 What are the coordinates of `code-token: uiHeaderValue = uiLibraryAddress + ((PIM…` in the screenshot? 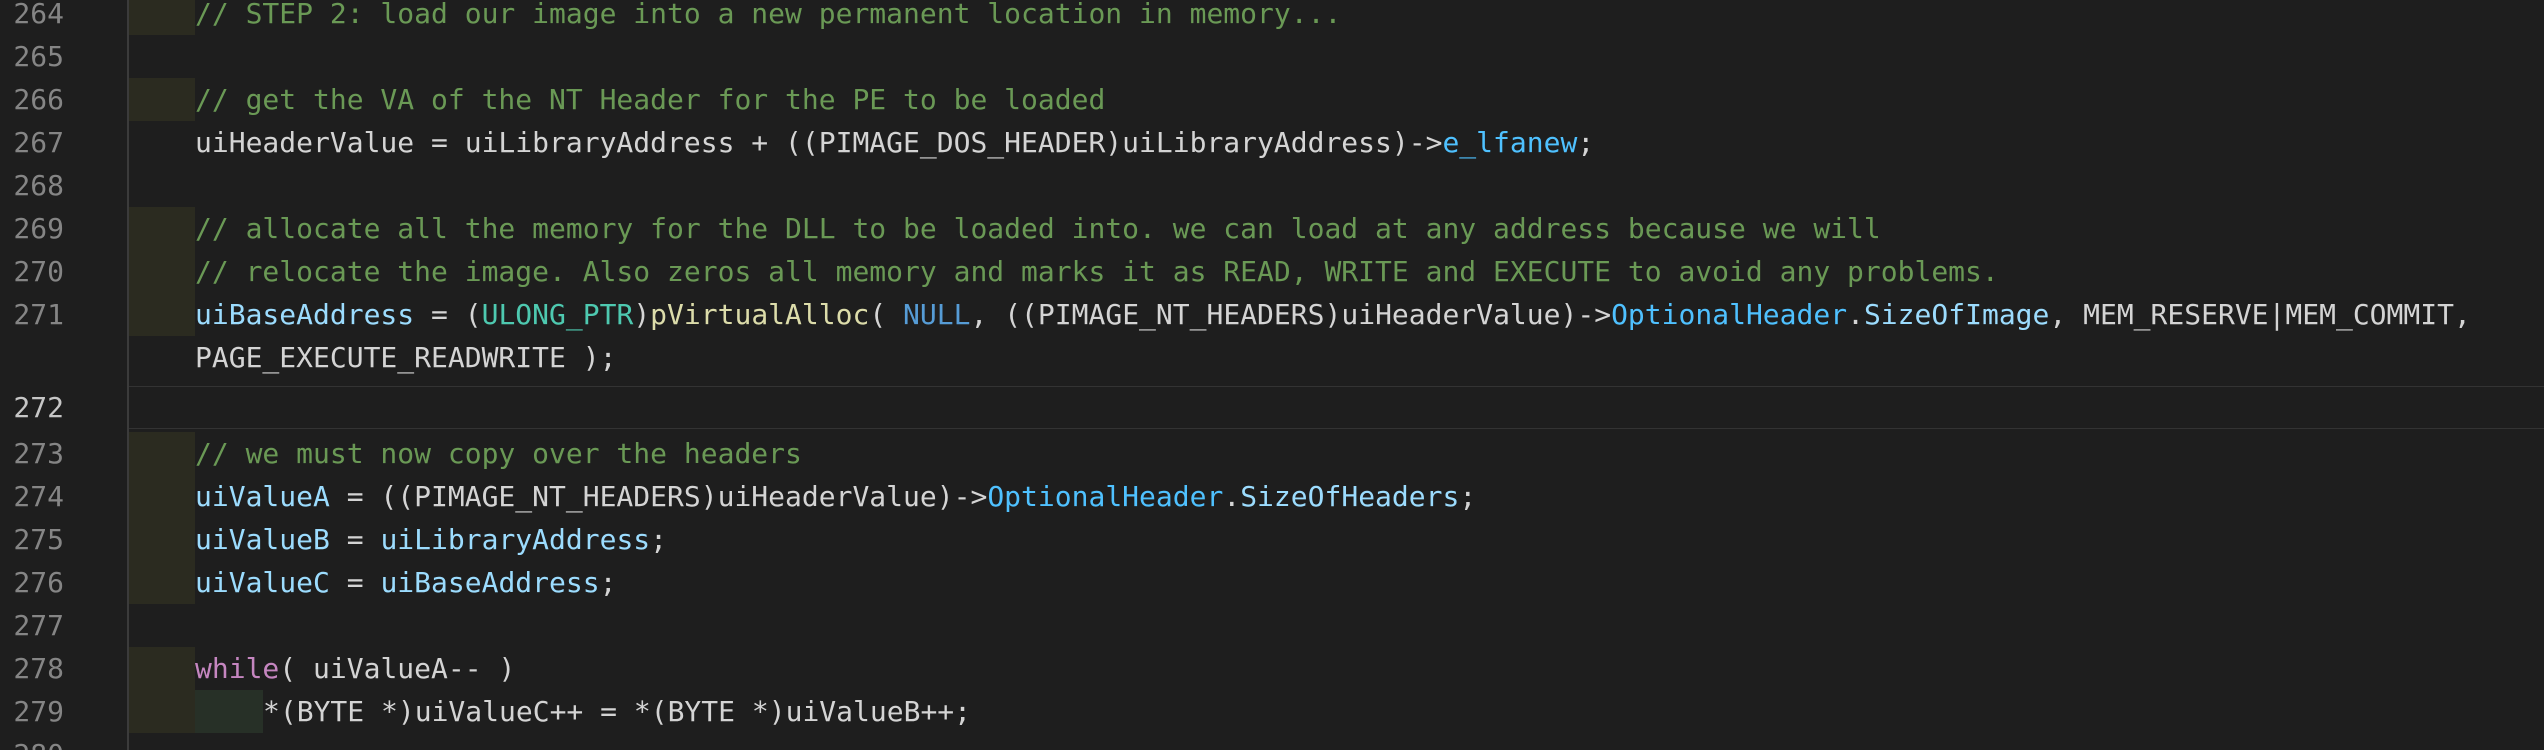 It's located at (819, 142).